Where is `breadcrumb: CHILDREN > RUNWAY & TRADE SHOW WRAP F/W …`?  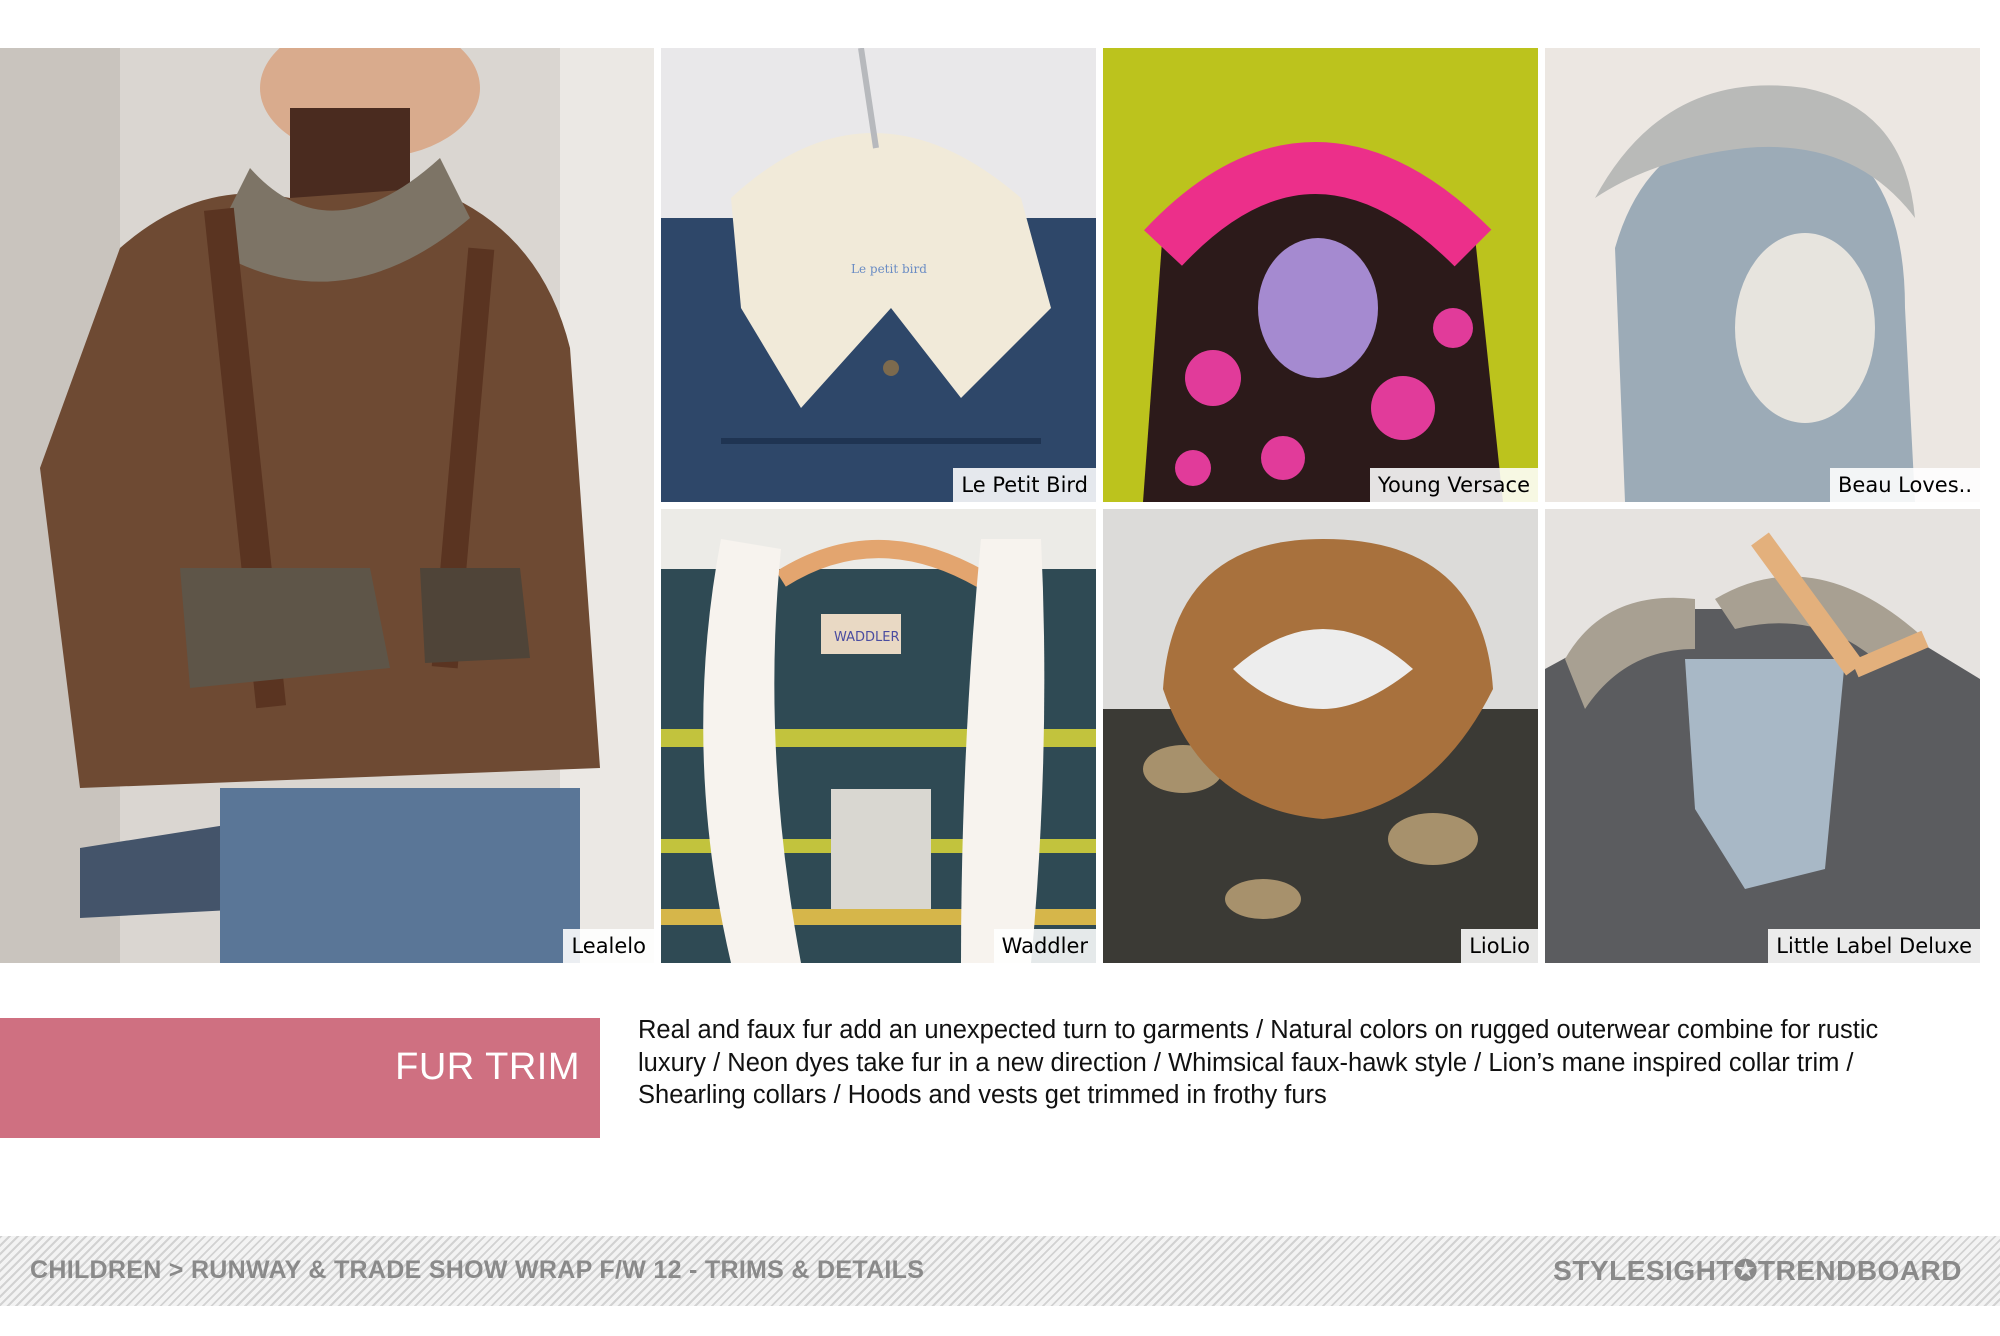 breadcrumb: CHILDREN > RUNWAY & TRADE SHOW WRAP F/W … is located at coordinates (477, 1270).